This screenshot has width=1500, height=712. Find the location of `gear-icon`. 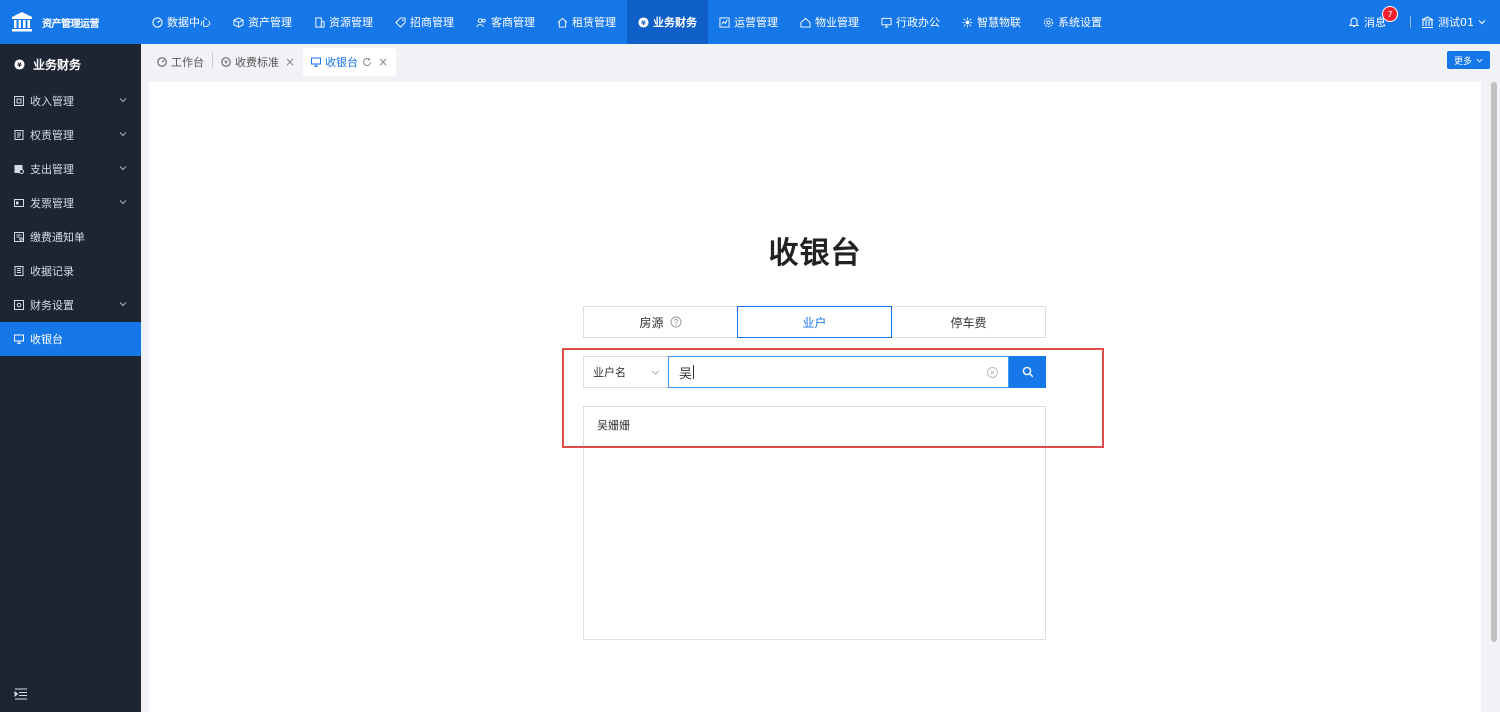

gear-icon is located at coordinates (1048, 22).